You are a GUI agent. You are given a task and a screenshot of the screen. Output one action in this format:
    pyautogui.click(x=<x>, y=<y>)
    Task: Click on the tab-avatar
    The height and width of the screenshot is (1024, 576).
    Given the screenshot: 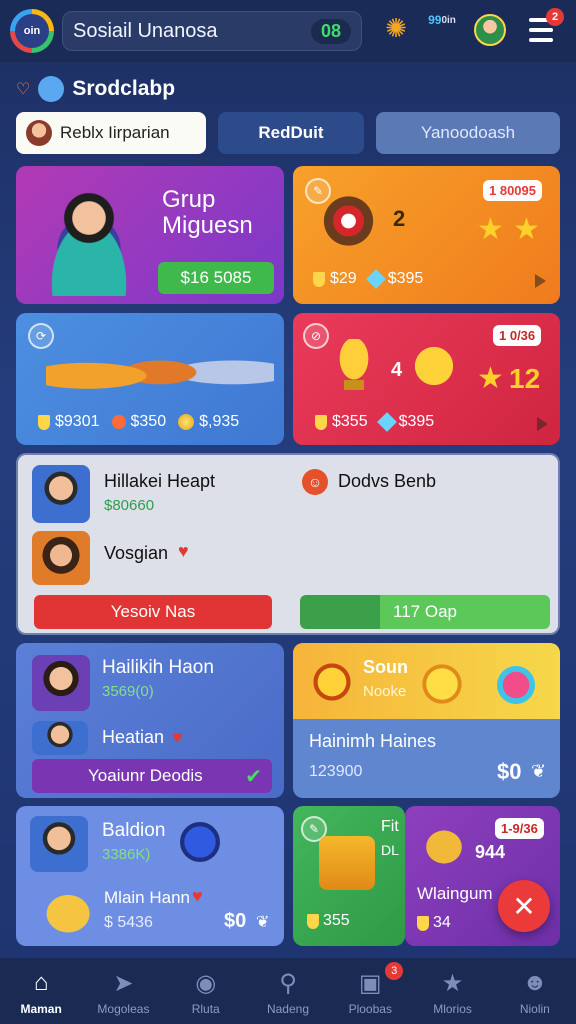 What is the action you would take?
    pyautogui.click(x=39, y=133)
    